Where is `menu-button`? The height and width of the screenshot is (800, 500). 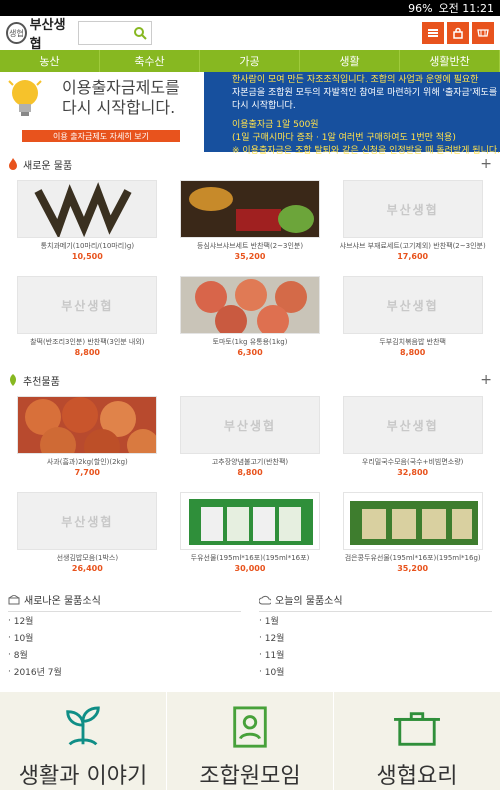 menu-button is located at coordinates (433, 33).